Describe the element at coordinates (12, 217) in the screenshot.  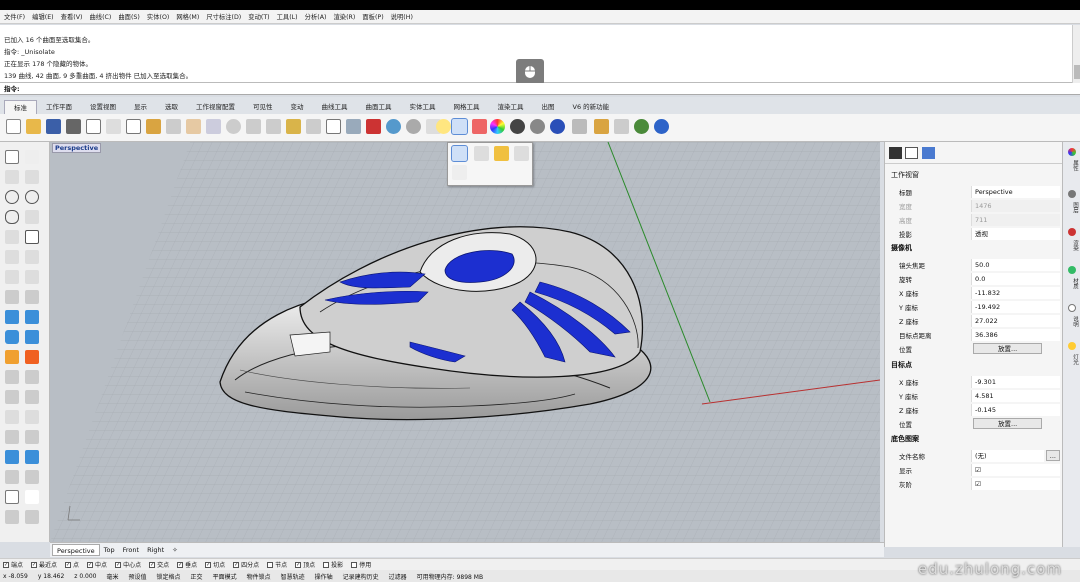
I see `ellipse-icon` at that location.